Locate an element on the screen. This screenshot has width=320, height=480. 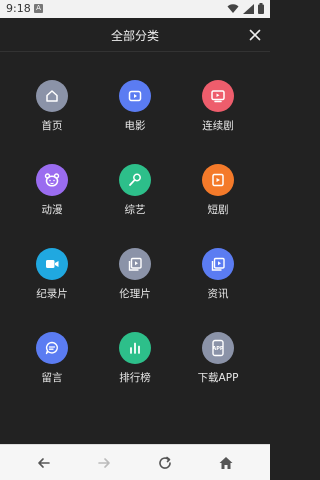
wifi-icon is located at coordinates (233, 8).